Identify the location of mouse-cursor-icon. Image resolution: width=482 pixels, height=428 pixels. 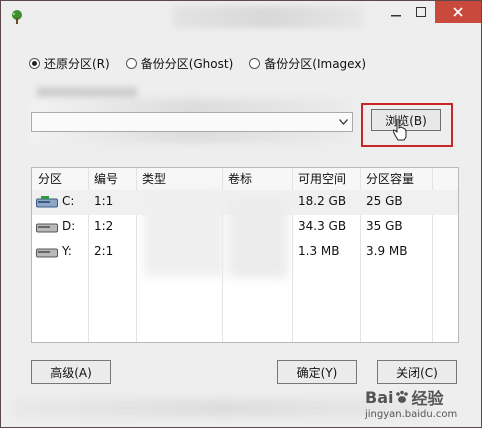
(400, 130).